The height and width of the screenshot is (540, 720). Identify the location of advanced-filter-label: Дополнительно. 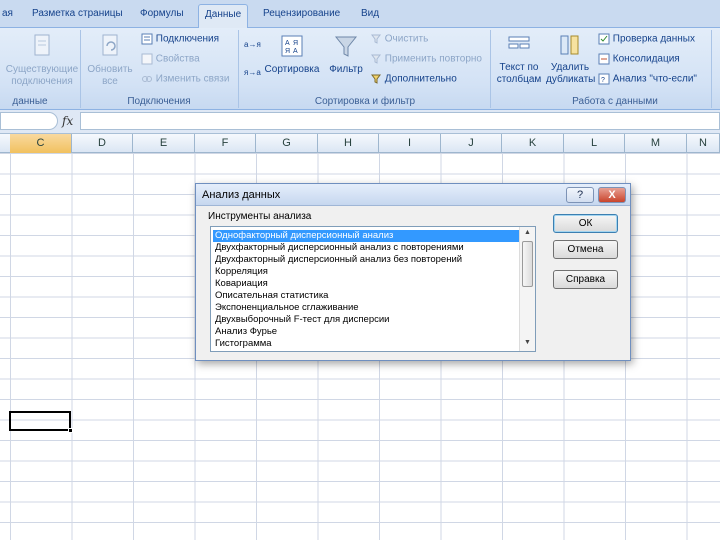
(420, 79).